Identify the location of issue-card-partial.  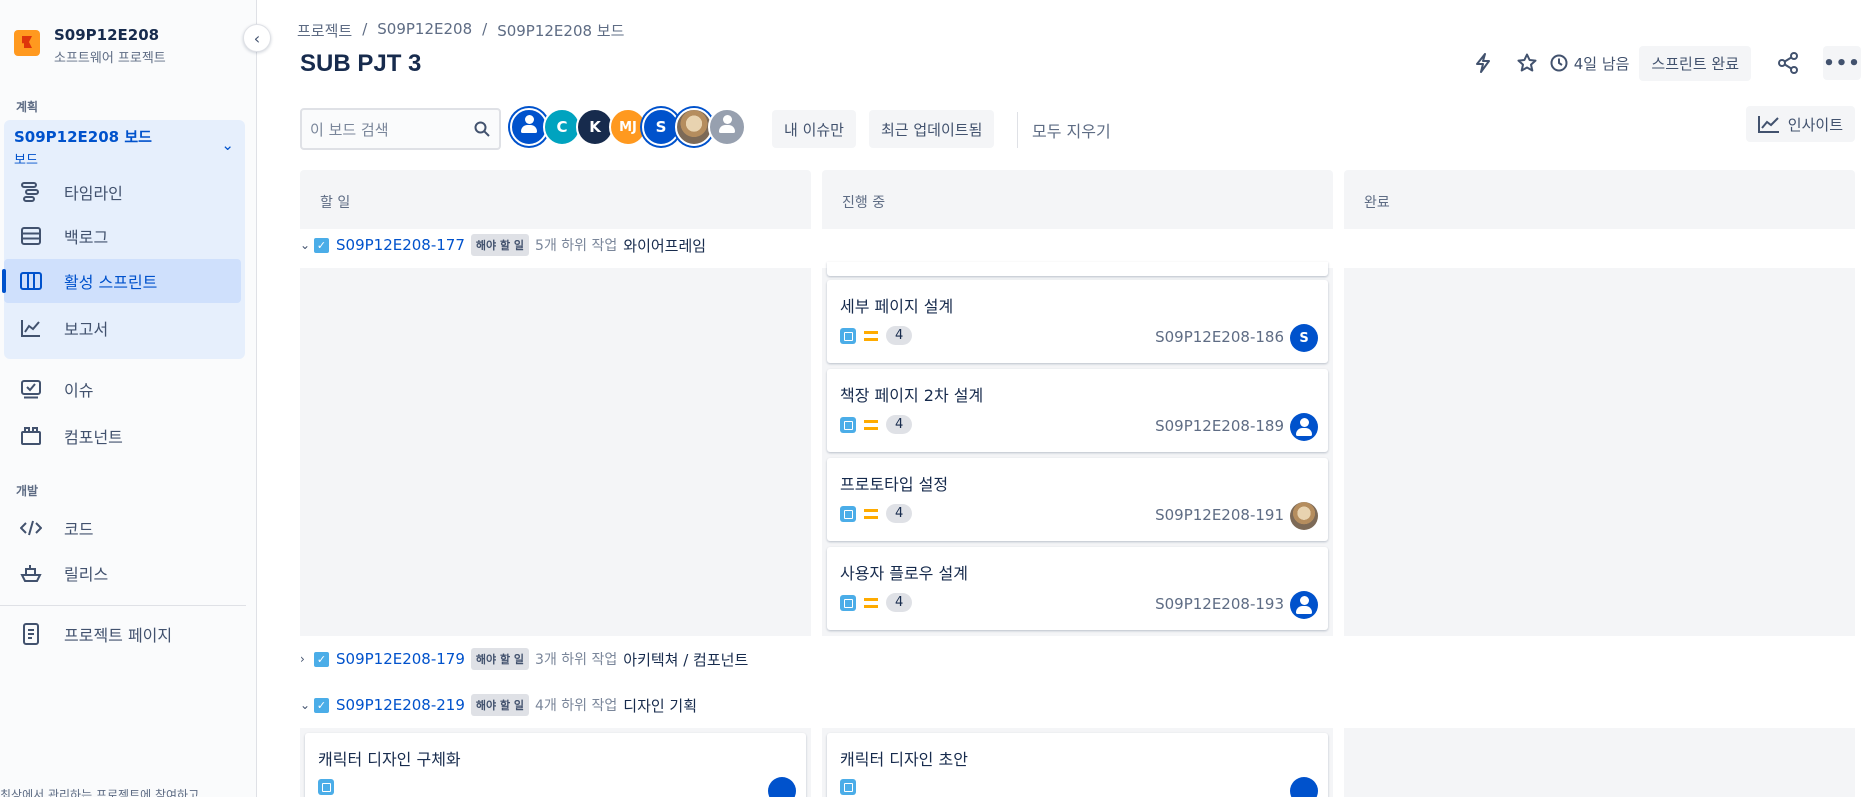
(1077, 269).